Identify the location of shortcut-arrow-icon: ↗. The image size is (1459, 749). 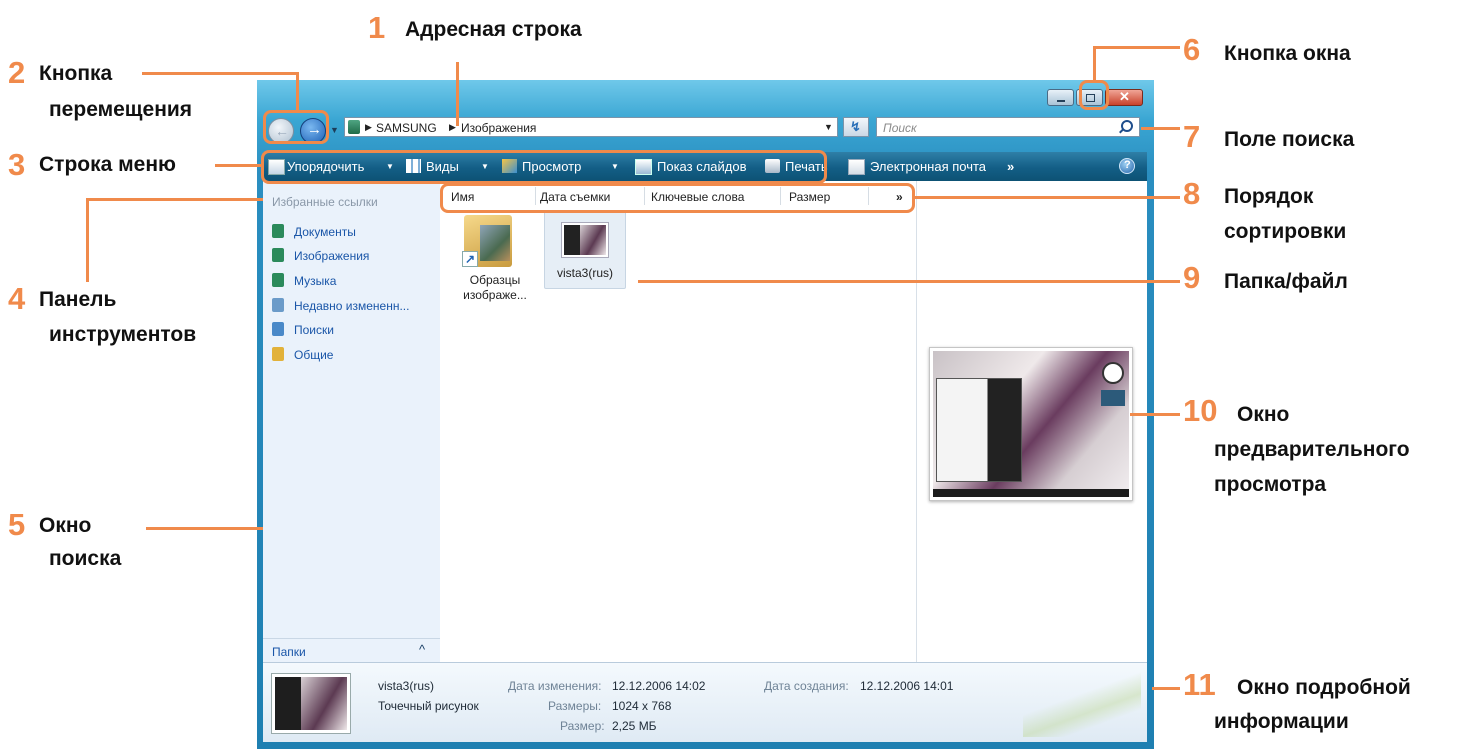
(470, 259).